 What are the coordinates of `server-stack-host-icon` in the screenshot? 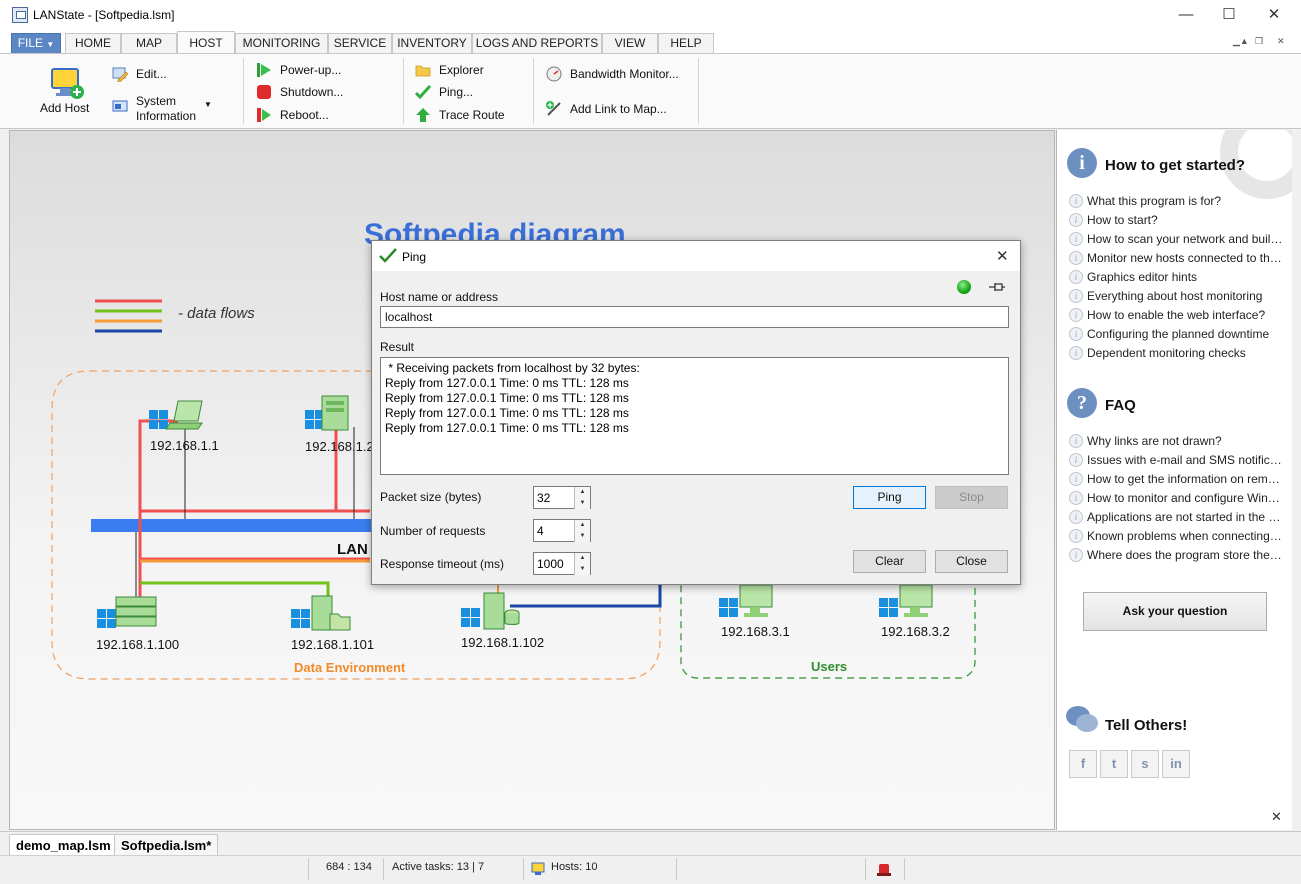 It's located at (130, 614).